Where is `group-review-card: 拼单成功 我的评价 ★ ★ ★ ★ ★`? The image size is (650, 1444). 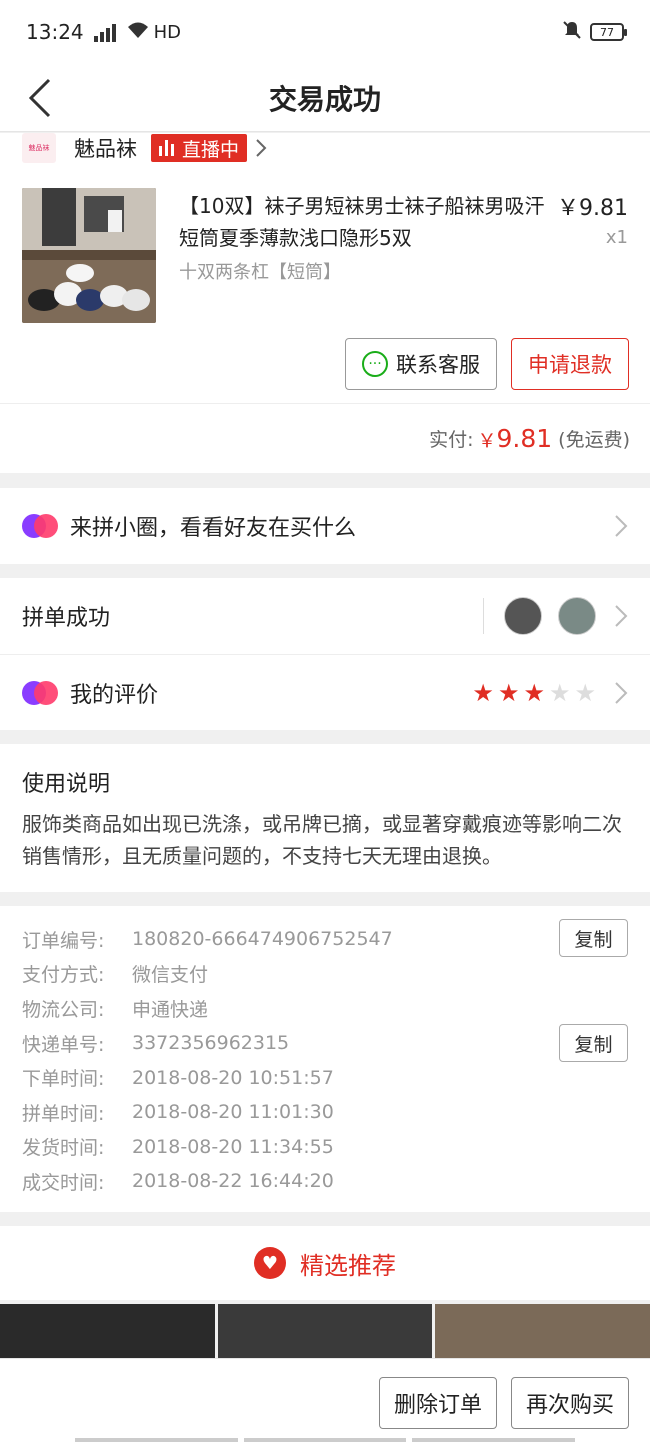 group-review-card: 拼单成功 我的评价 ★ ★ ★ ★ ★ is located at coordinates (325, 654).